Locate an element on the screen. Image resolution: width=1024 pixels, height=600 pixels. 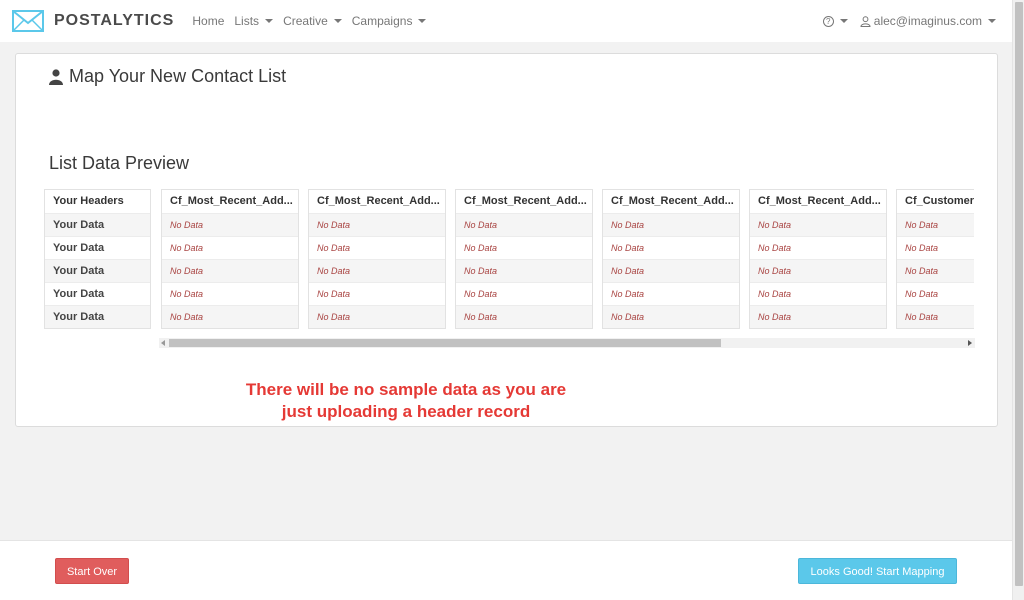
page-vertical-scrollbar is located at coordinates (1018, 300).